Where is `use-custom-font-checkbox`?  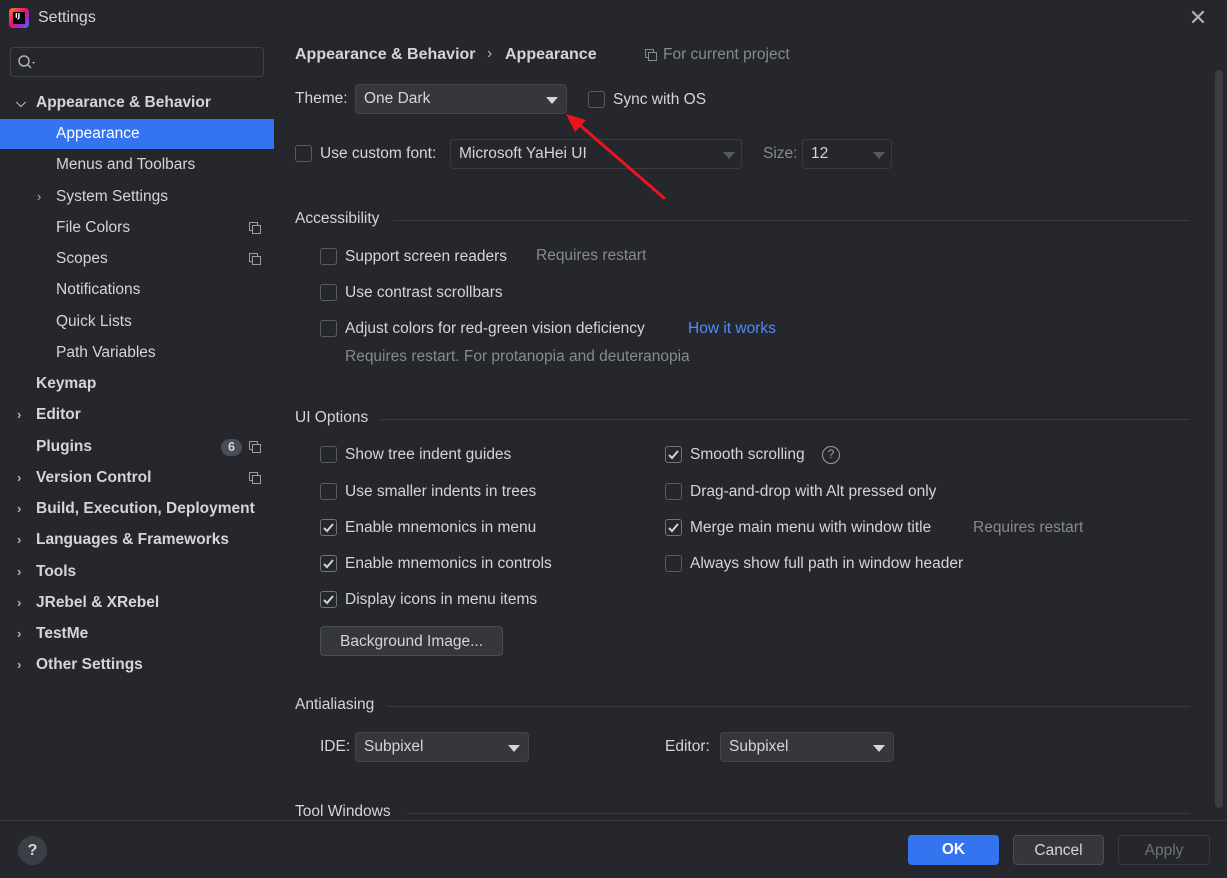
use-custom-font-checkbox is located at coordinates (303, 153).